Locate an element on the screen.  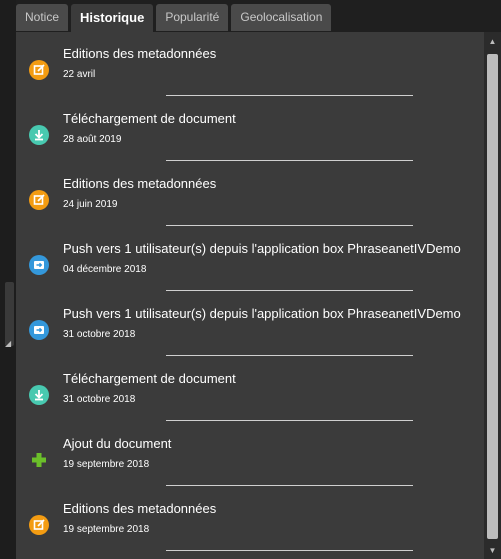
history-date: 24 juin 2019 is located at coordinates (90, 204).